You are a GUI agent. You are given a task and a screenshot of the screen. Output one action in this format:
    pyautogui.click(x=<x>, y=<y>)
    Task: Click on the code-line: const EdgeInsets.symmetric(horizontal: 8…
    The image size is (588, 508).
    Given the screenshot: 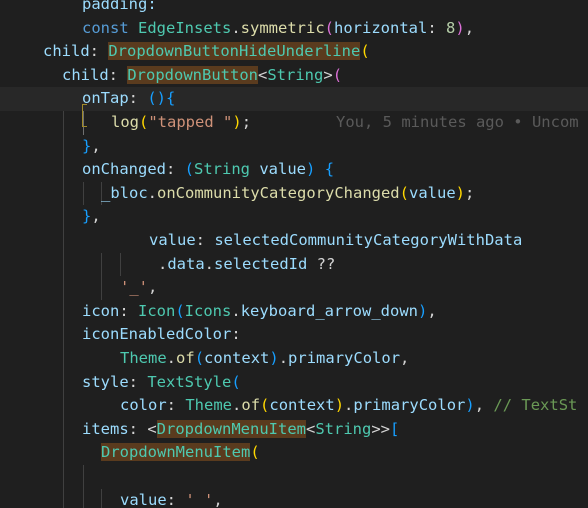 What is the action you would take?
    pyautogui.click(x=237, y=29)
    